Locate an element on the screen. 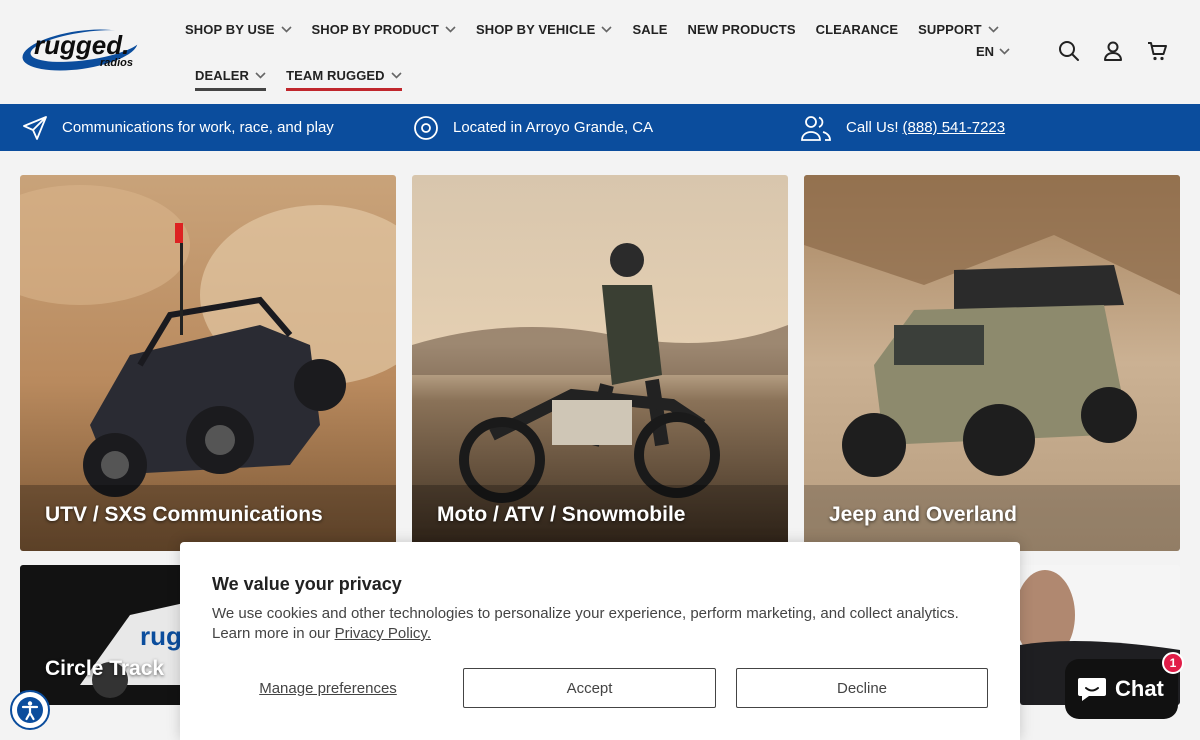  logo-subtext: radios is located at coordinates (116, 63).